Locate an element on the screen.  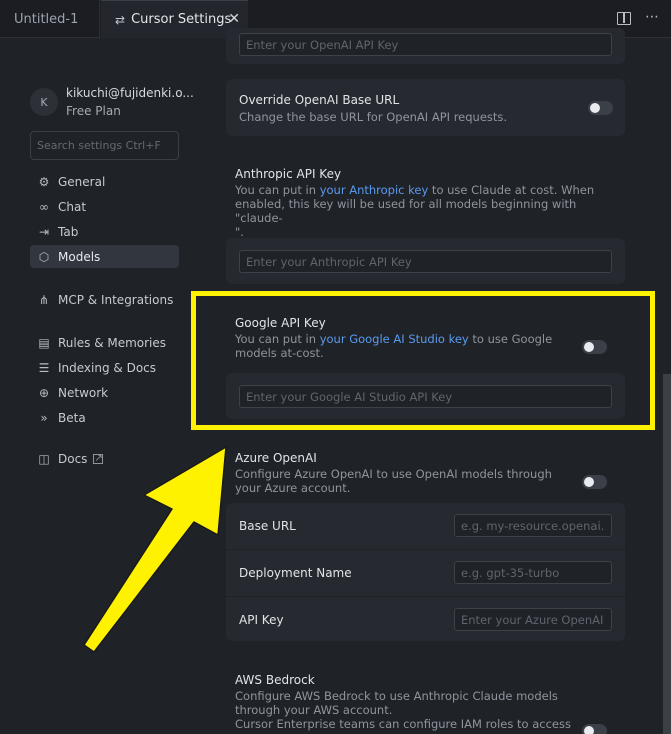
annotation-arrow-icon is located at coordinates (155, 549).